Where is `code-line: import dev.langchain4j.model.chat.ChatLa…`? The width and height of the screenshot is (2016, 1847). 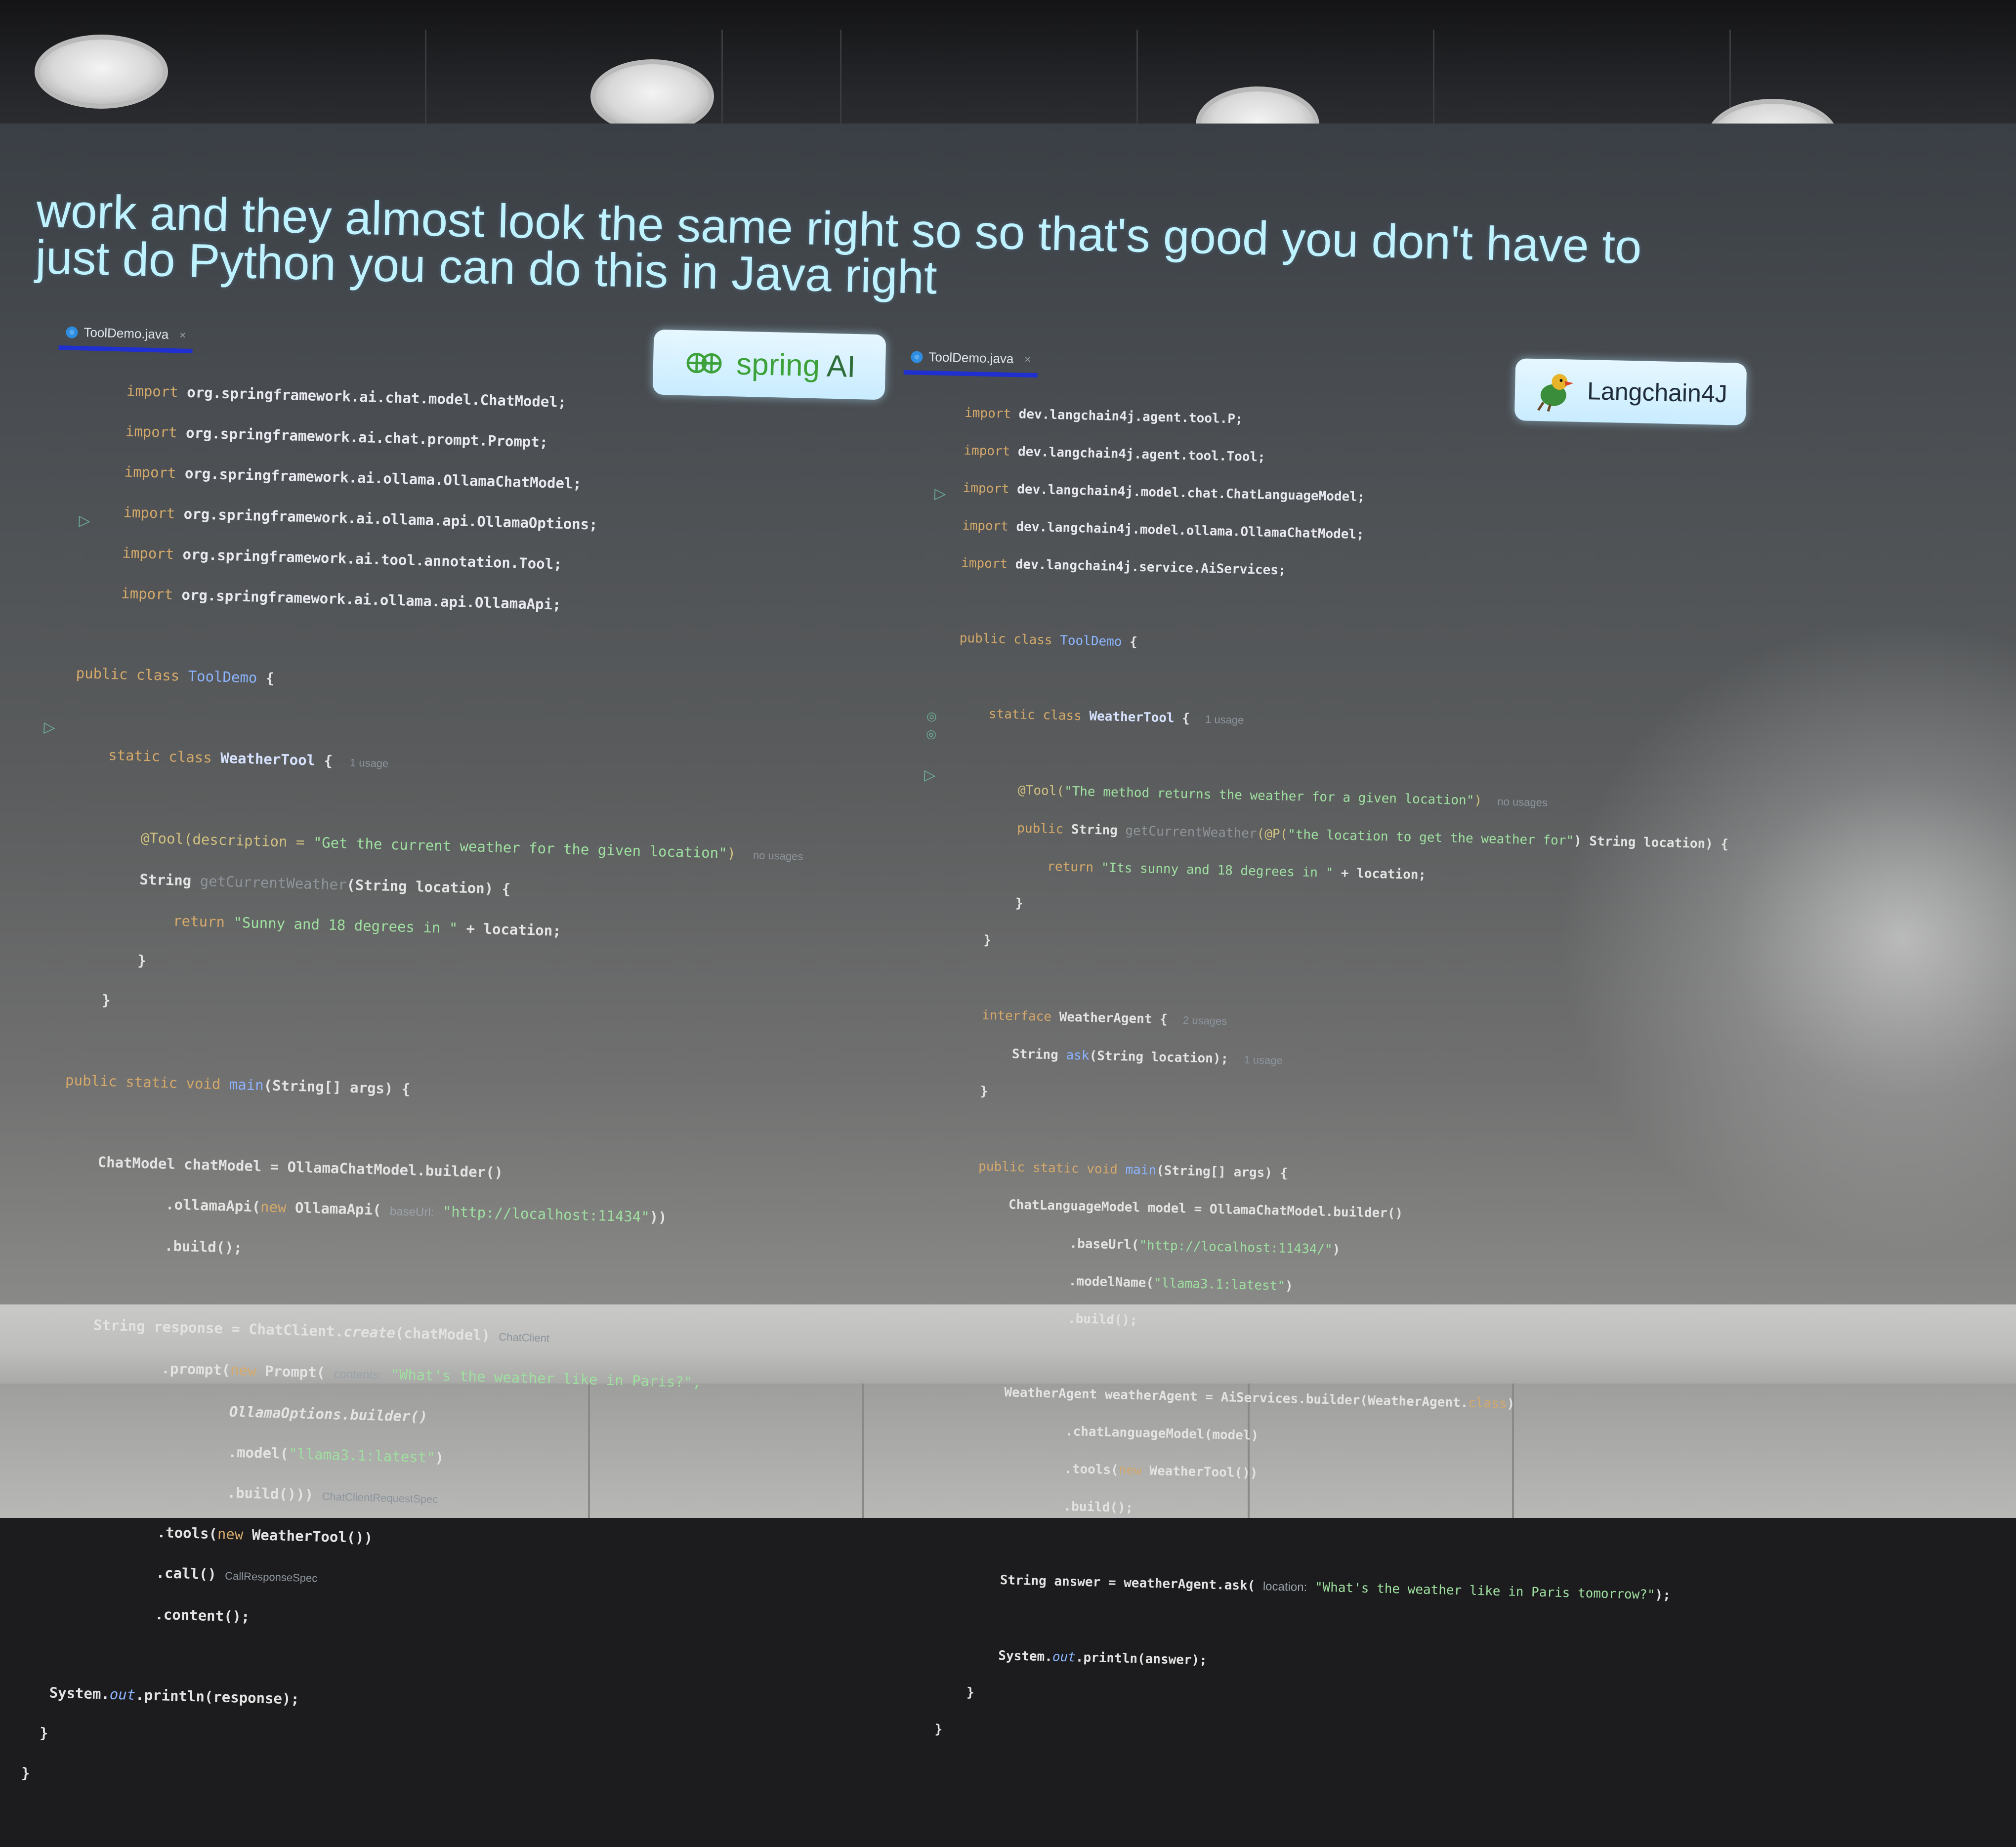
code-line: import dev.langchain4j.model.chat.ChatLa… is located at coordinates (1164, 493).